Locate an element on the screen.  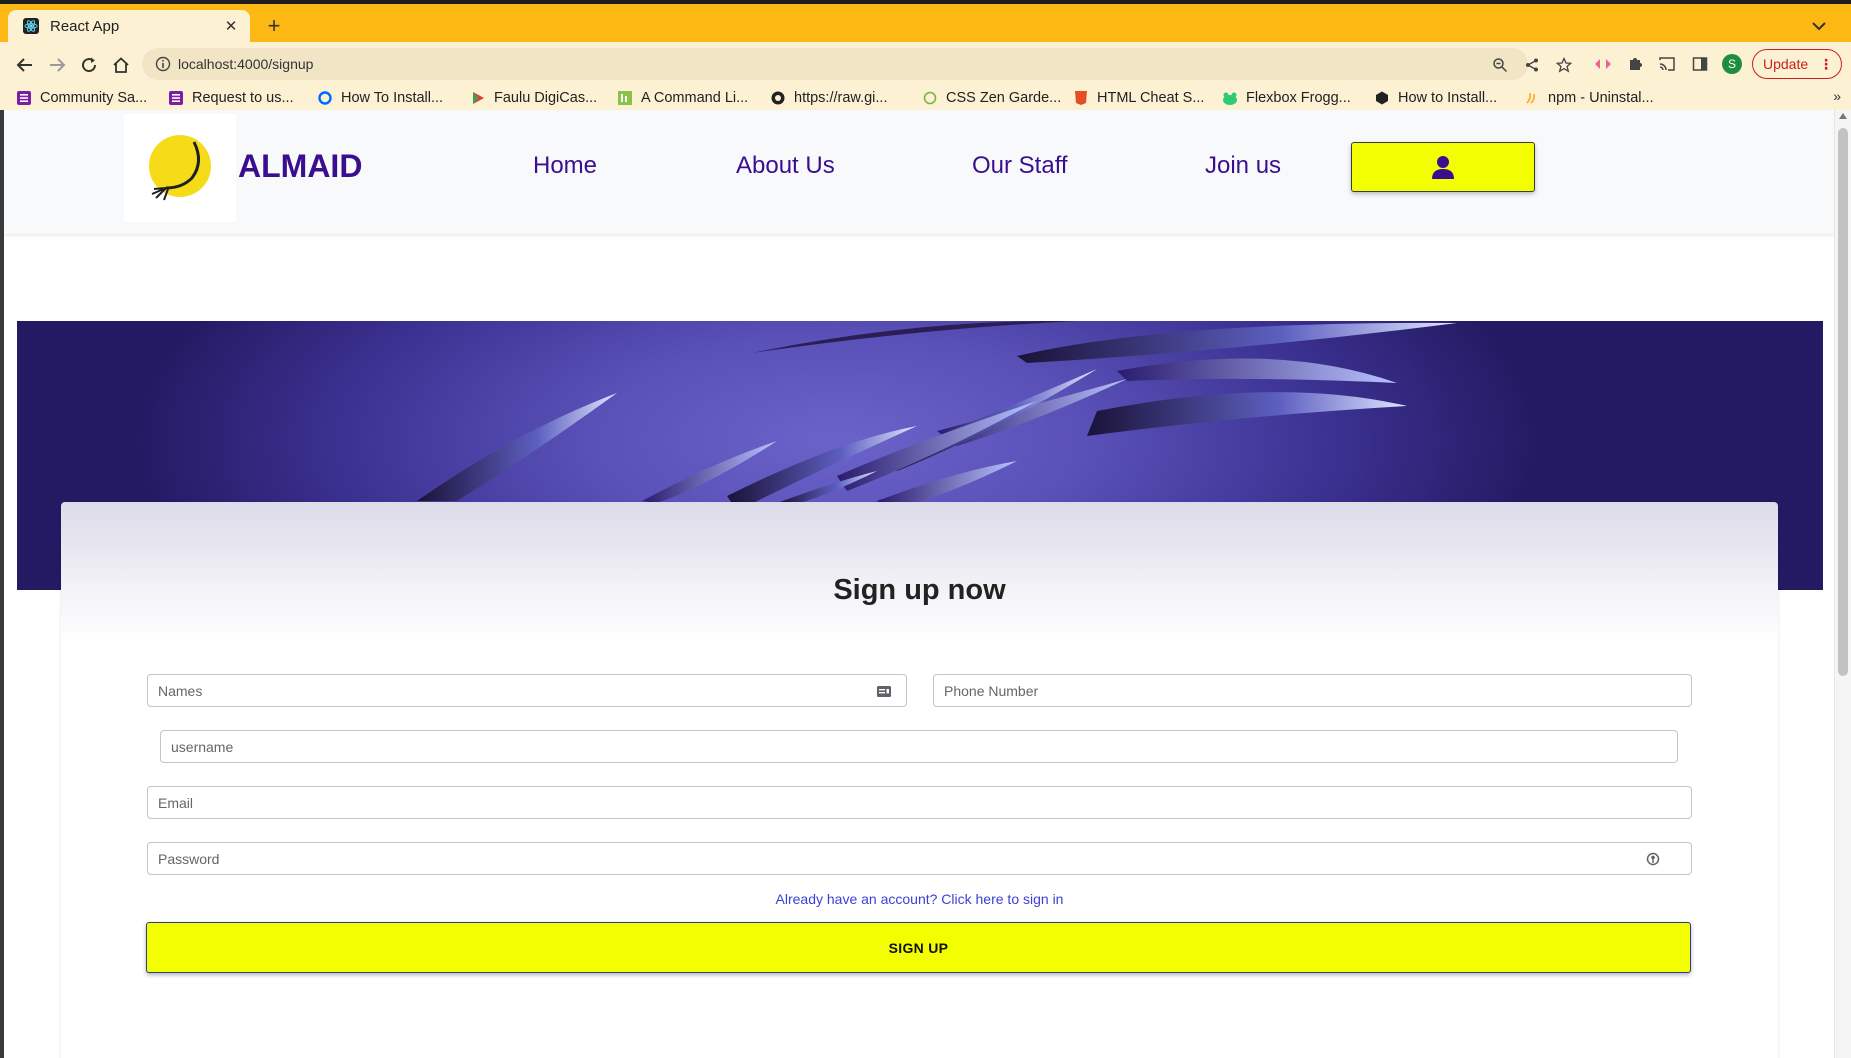
github-icon is located at coordinates (778, 98).